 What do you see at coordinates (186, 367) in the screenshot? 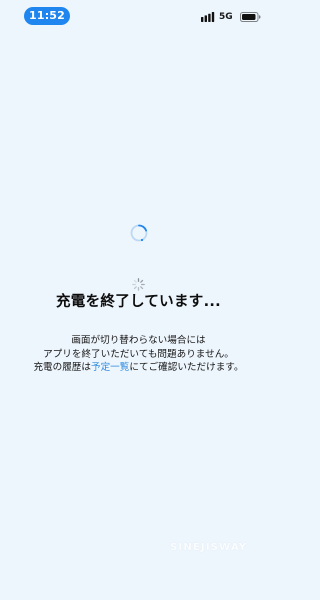
I see `message-line-3-suffix: にてご確認いただけます。` at bounding box center [186, 367].